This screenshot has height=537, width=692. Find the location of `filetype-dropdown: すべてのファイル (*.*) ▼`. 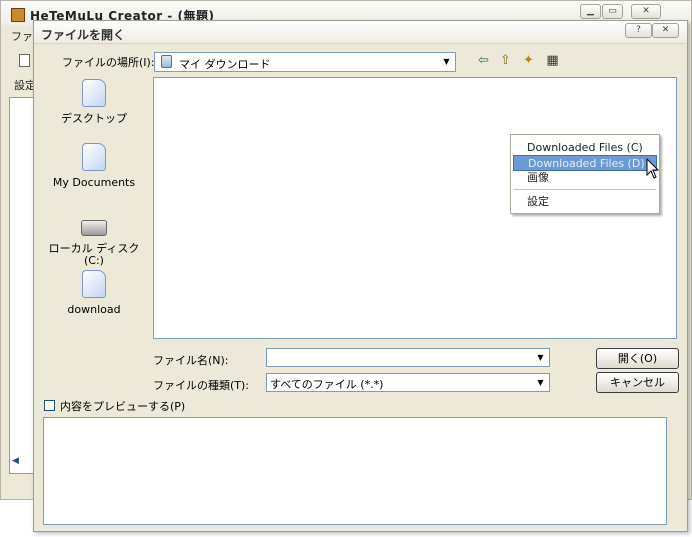

filetype-dropdown: すべてのファイル (*.*) ▼ is located at coordinates (408, 382).